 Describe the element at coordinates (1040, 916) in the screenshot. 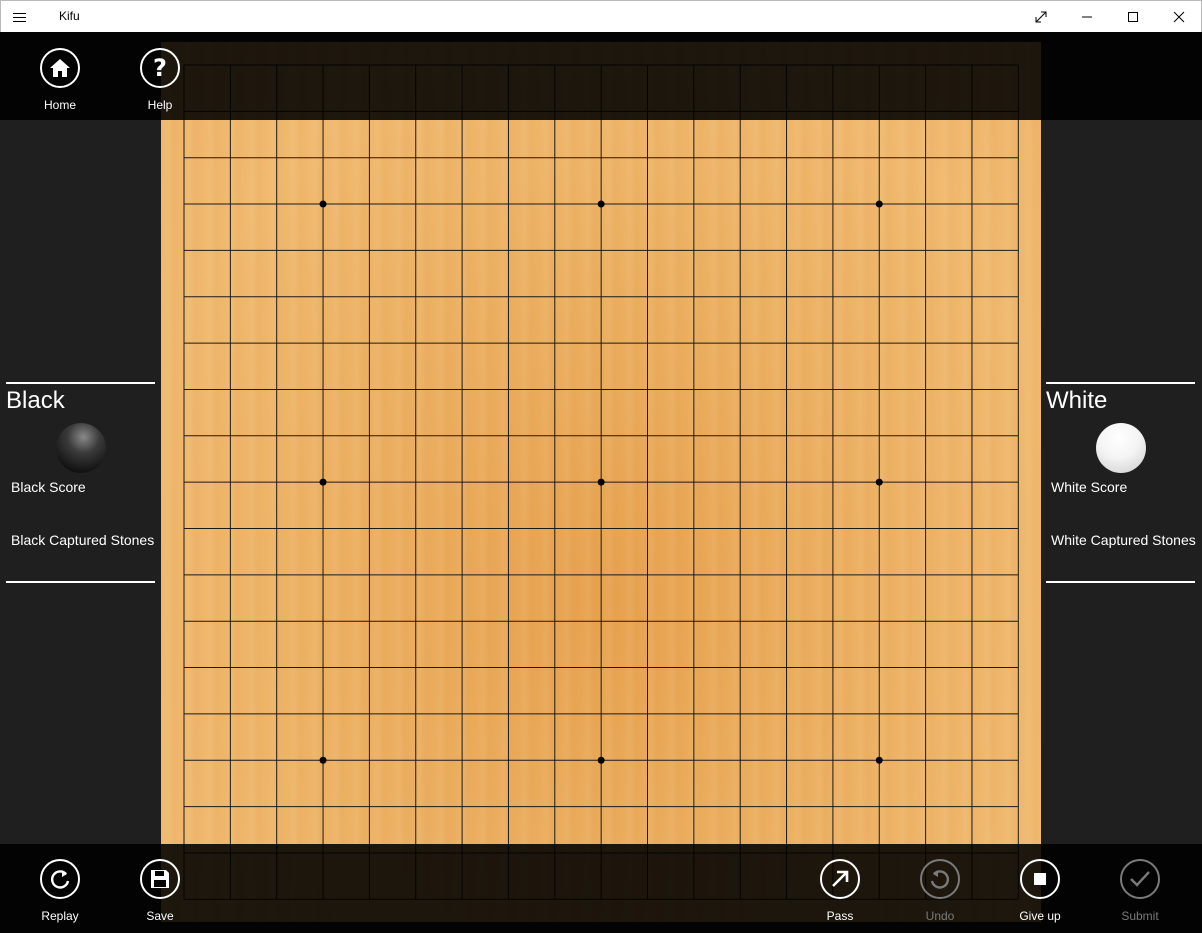

I see `give-up-label: Give up` at that location.